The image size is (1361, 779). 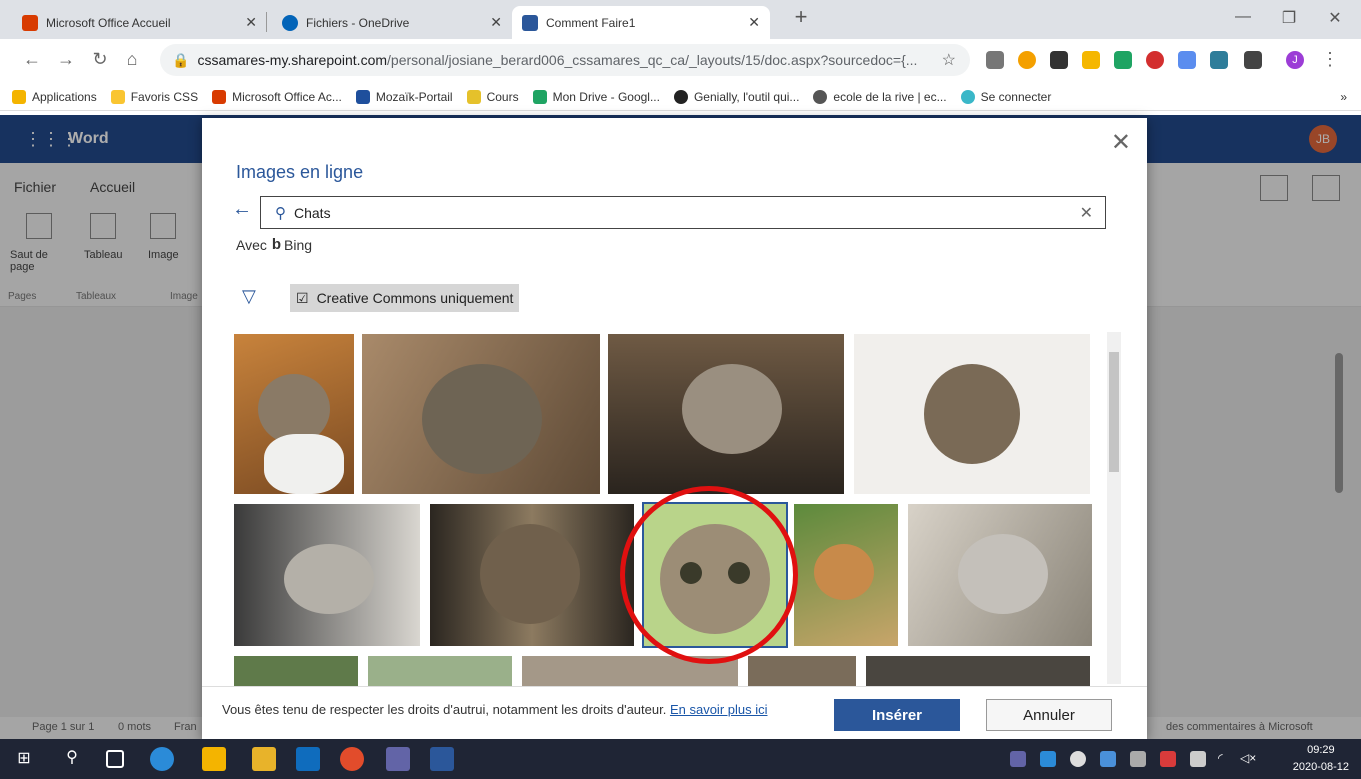 What do you see at coordinates (312, 212) in the screenshot?
I see `search-query: Chats` at bounding box center [312, 212].